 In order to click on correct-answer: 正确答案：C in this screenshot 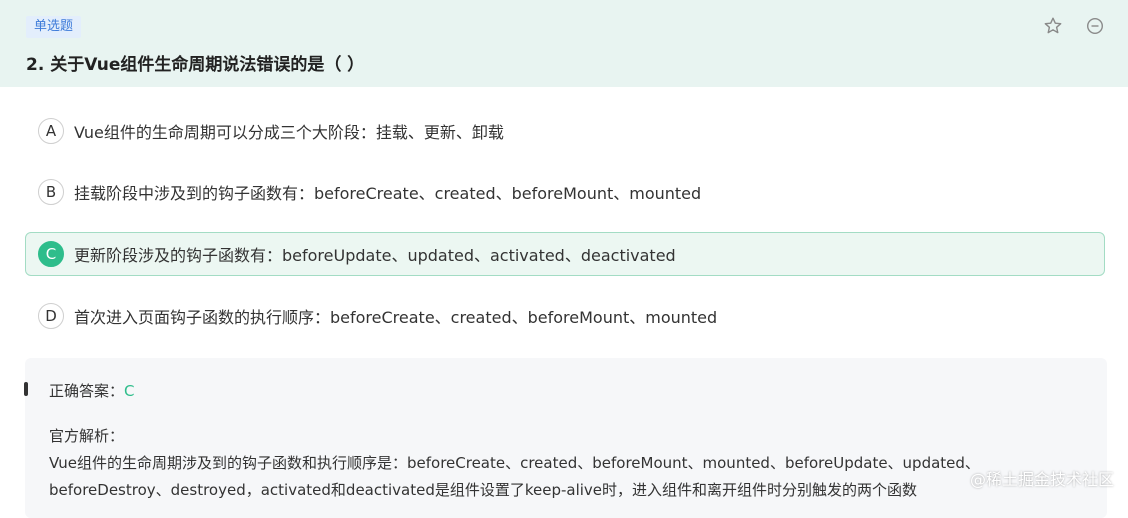, I will do `click(92, 390)`.